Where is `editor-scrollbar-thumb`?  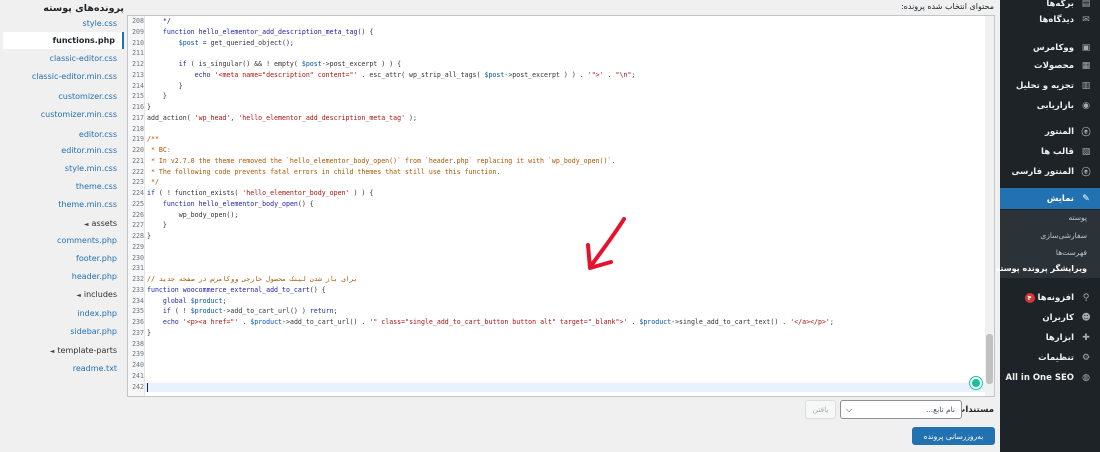 editor-scrollbar-thumb is located at coordinates (989, 359).